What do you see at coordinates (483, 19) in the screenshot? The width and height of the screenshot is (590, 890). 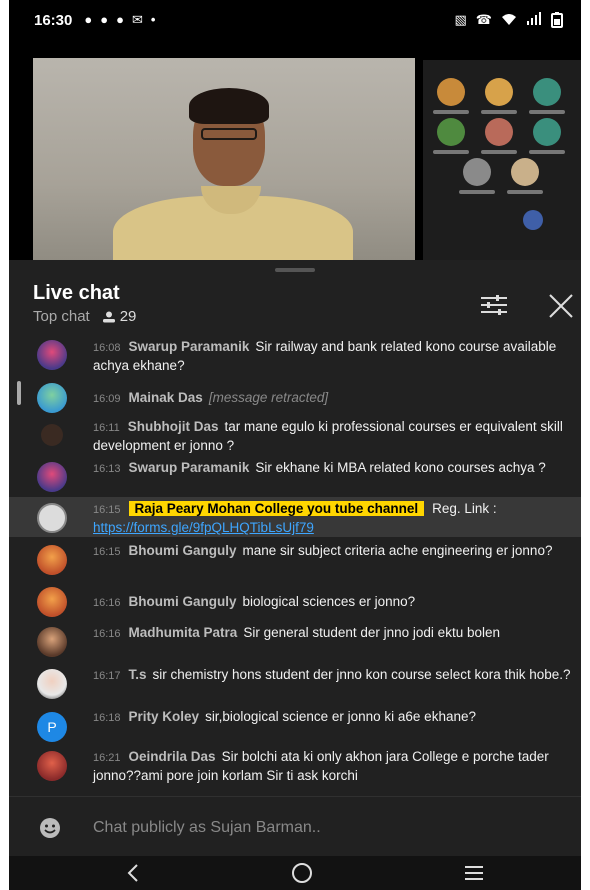 I see `call-icon: ☎` at bounding box center [483, 19].